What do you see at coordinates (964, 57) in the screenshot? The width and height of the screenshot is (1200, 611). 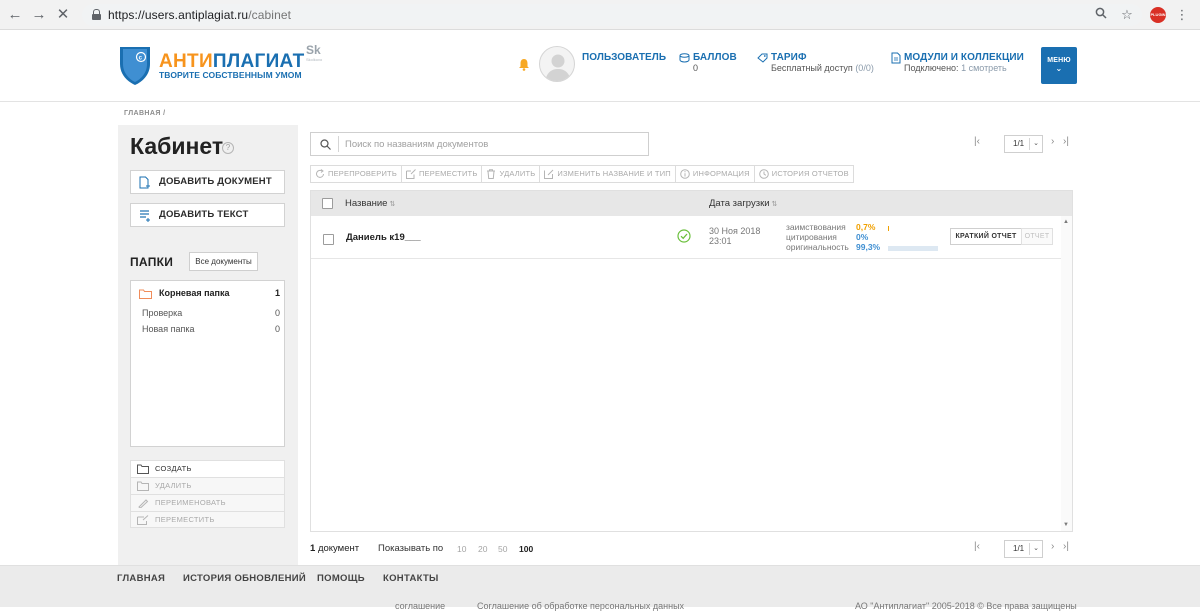 I see `modules-link: МОДУЛИ И КОЛЛЕКЦИИ` at bounding box center [964, 57].